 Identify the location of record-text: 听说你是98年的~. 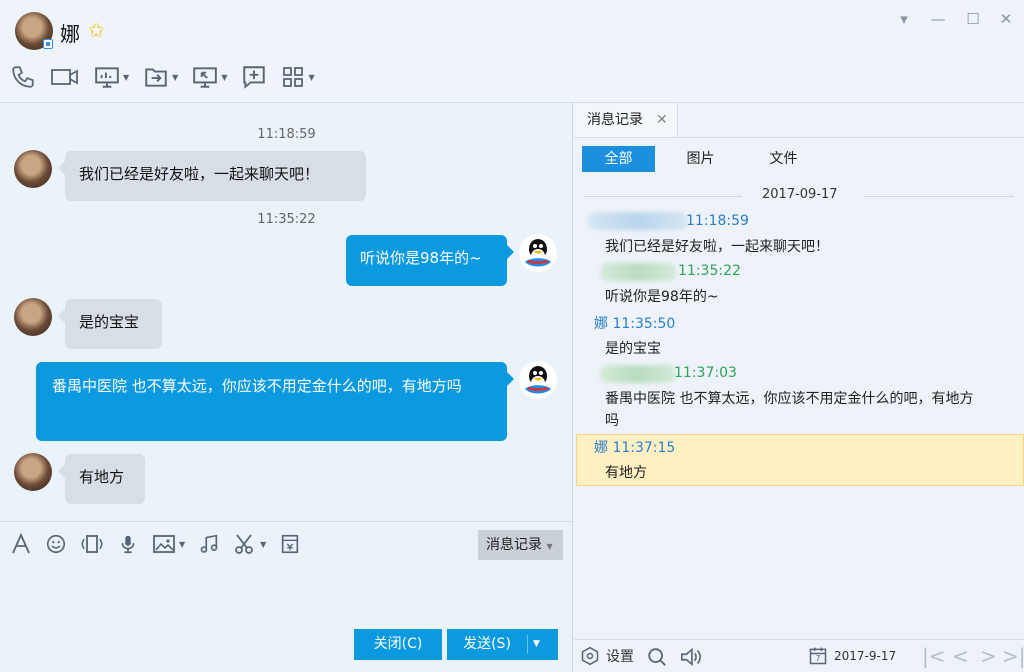
(795, 297).